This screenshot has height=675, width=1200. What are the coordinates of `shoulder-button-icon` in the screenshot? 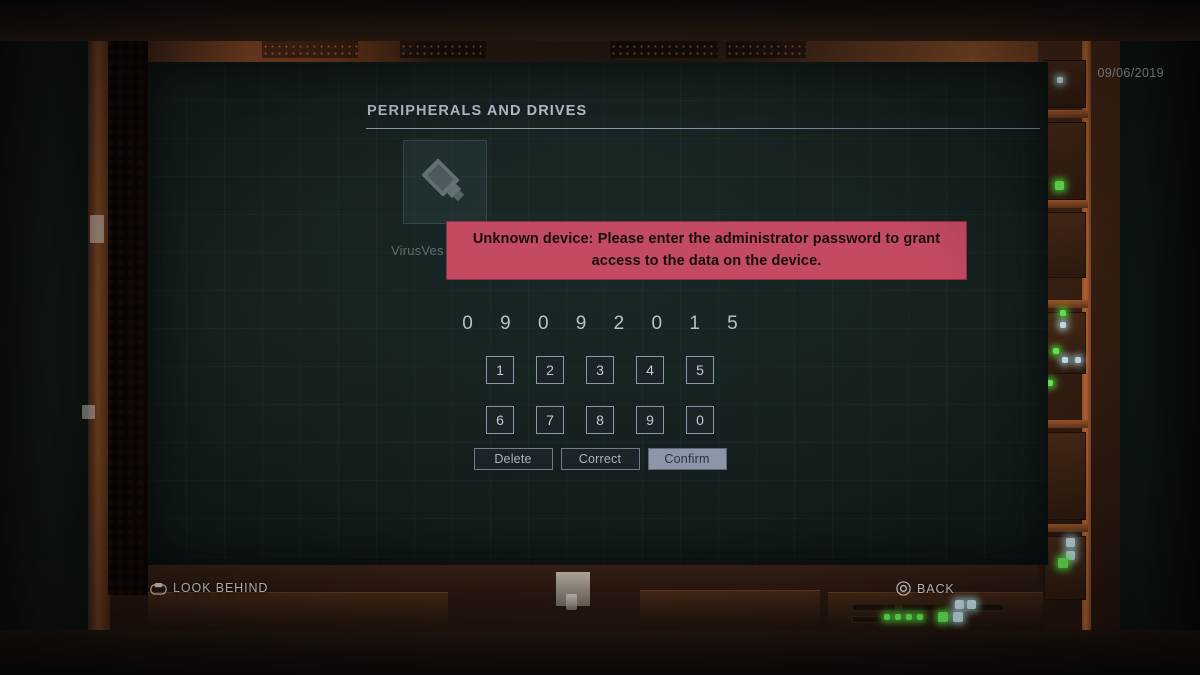 It's located at (158, 588).